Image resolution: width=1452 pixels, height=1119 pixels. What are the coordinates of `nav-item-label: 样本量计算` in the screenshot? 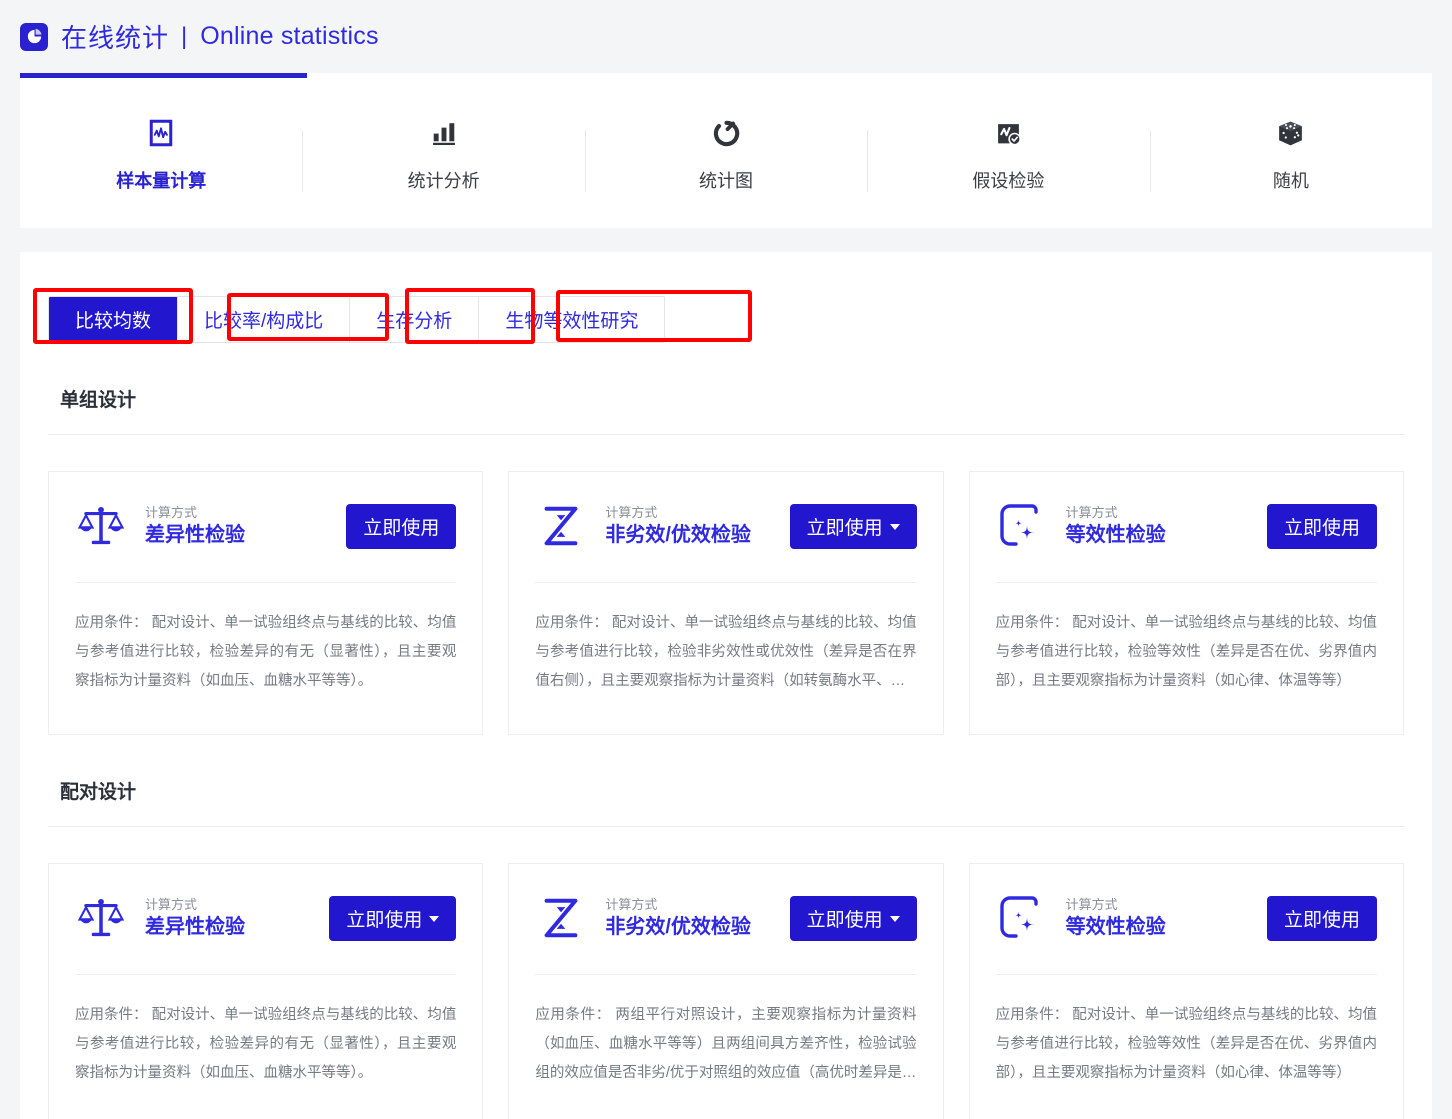 It's located at (161, 181).